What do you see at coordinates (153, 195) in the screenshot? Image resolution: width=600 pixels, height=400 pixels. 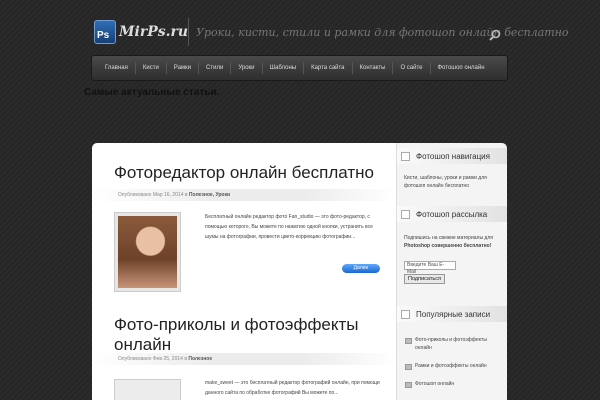 I see `post-date: Опубликовано Мар 16, 2014 в` at bounding box center [153, 195].